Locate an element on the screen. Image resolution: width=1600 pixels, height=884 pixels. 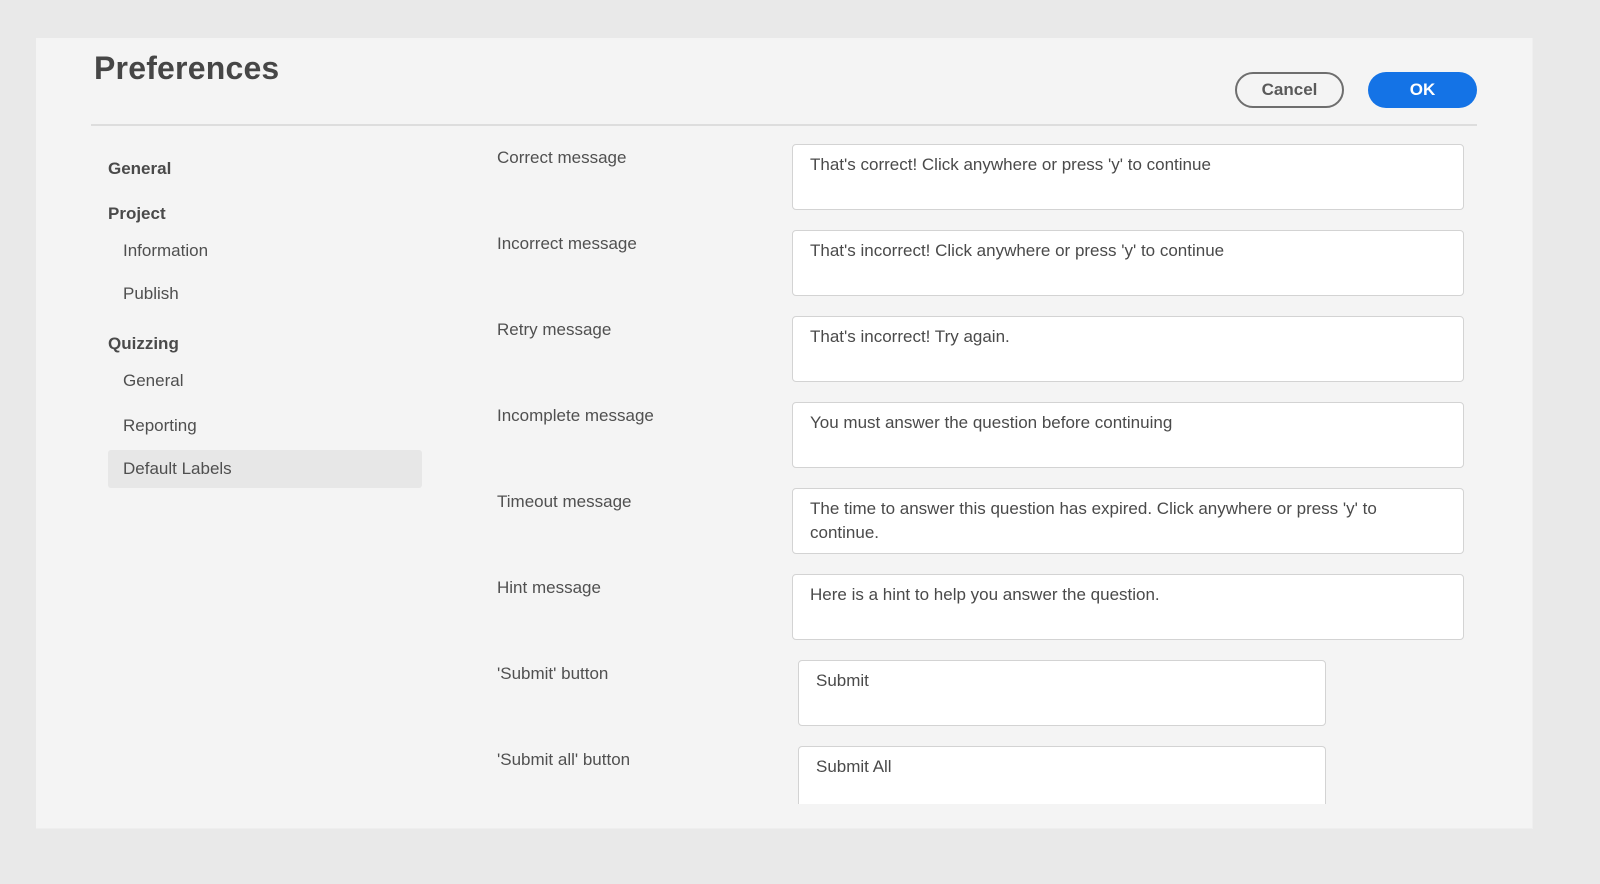
sidebar-item-label: Information is located at coordinates (166, 250).